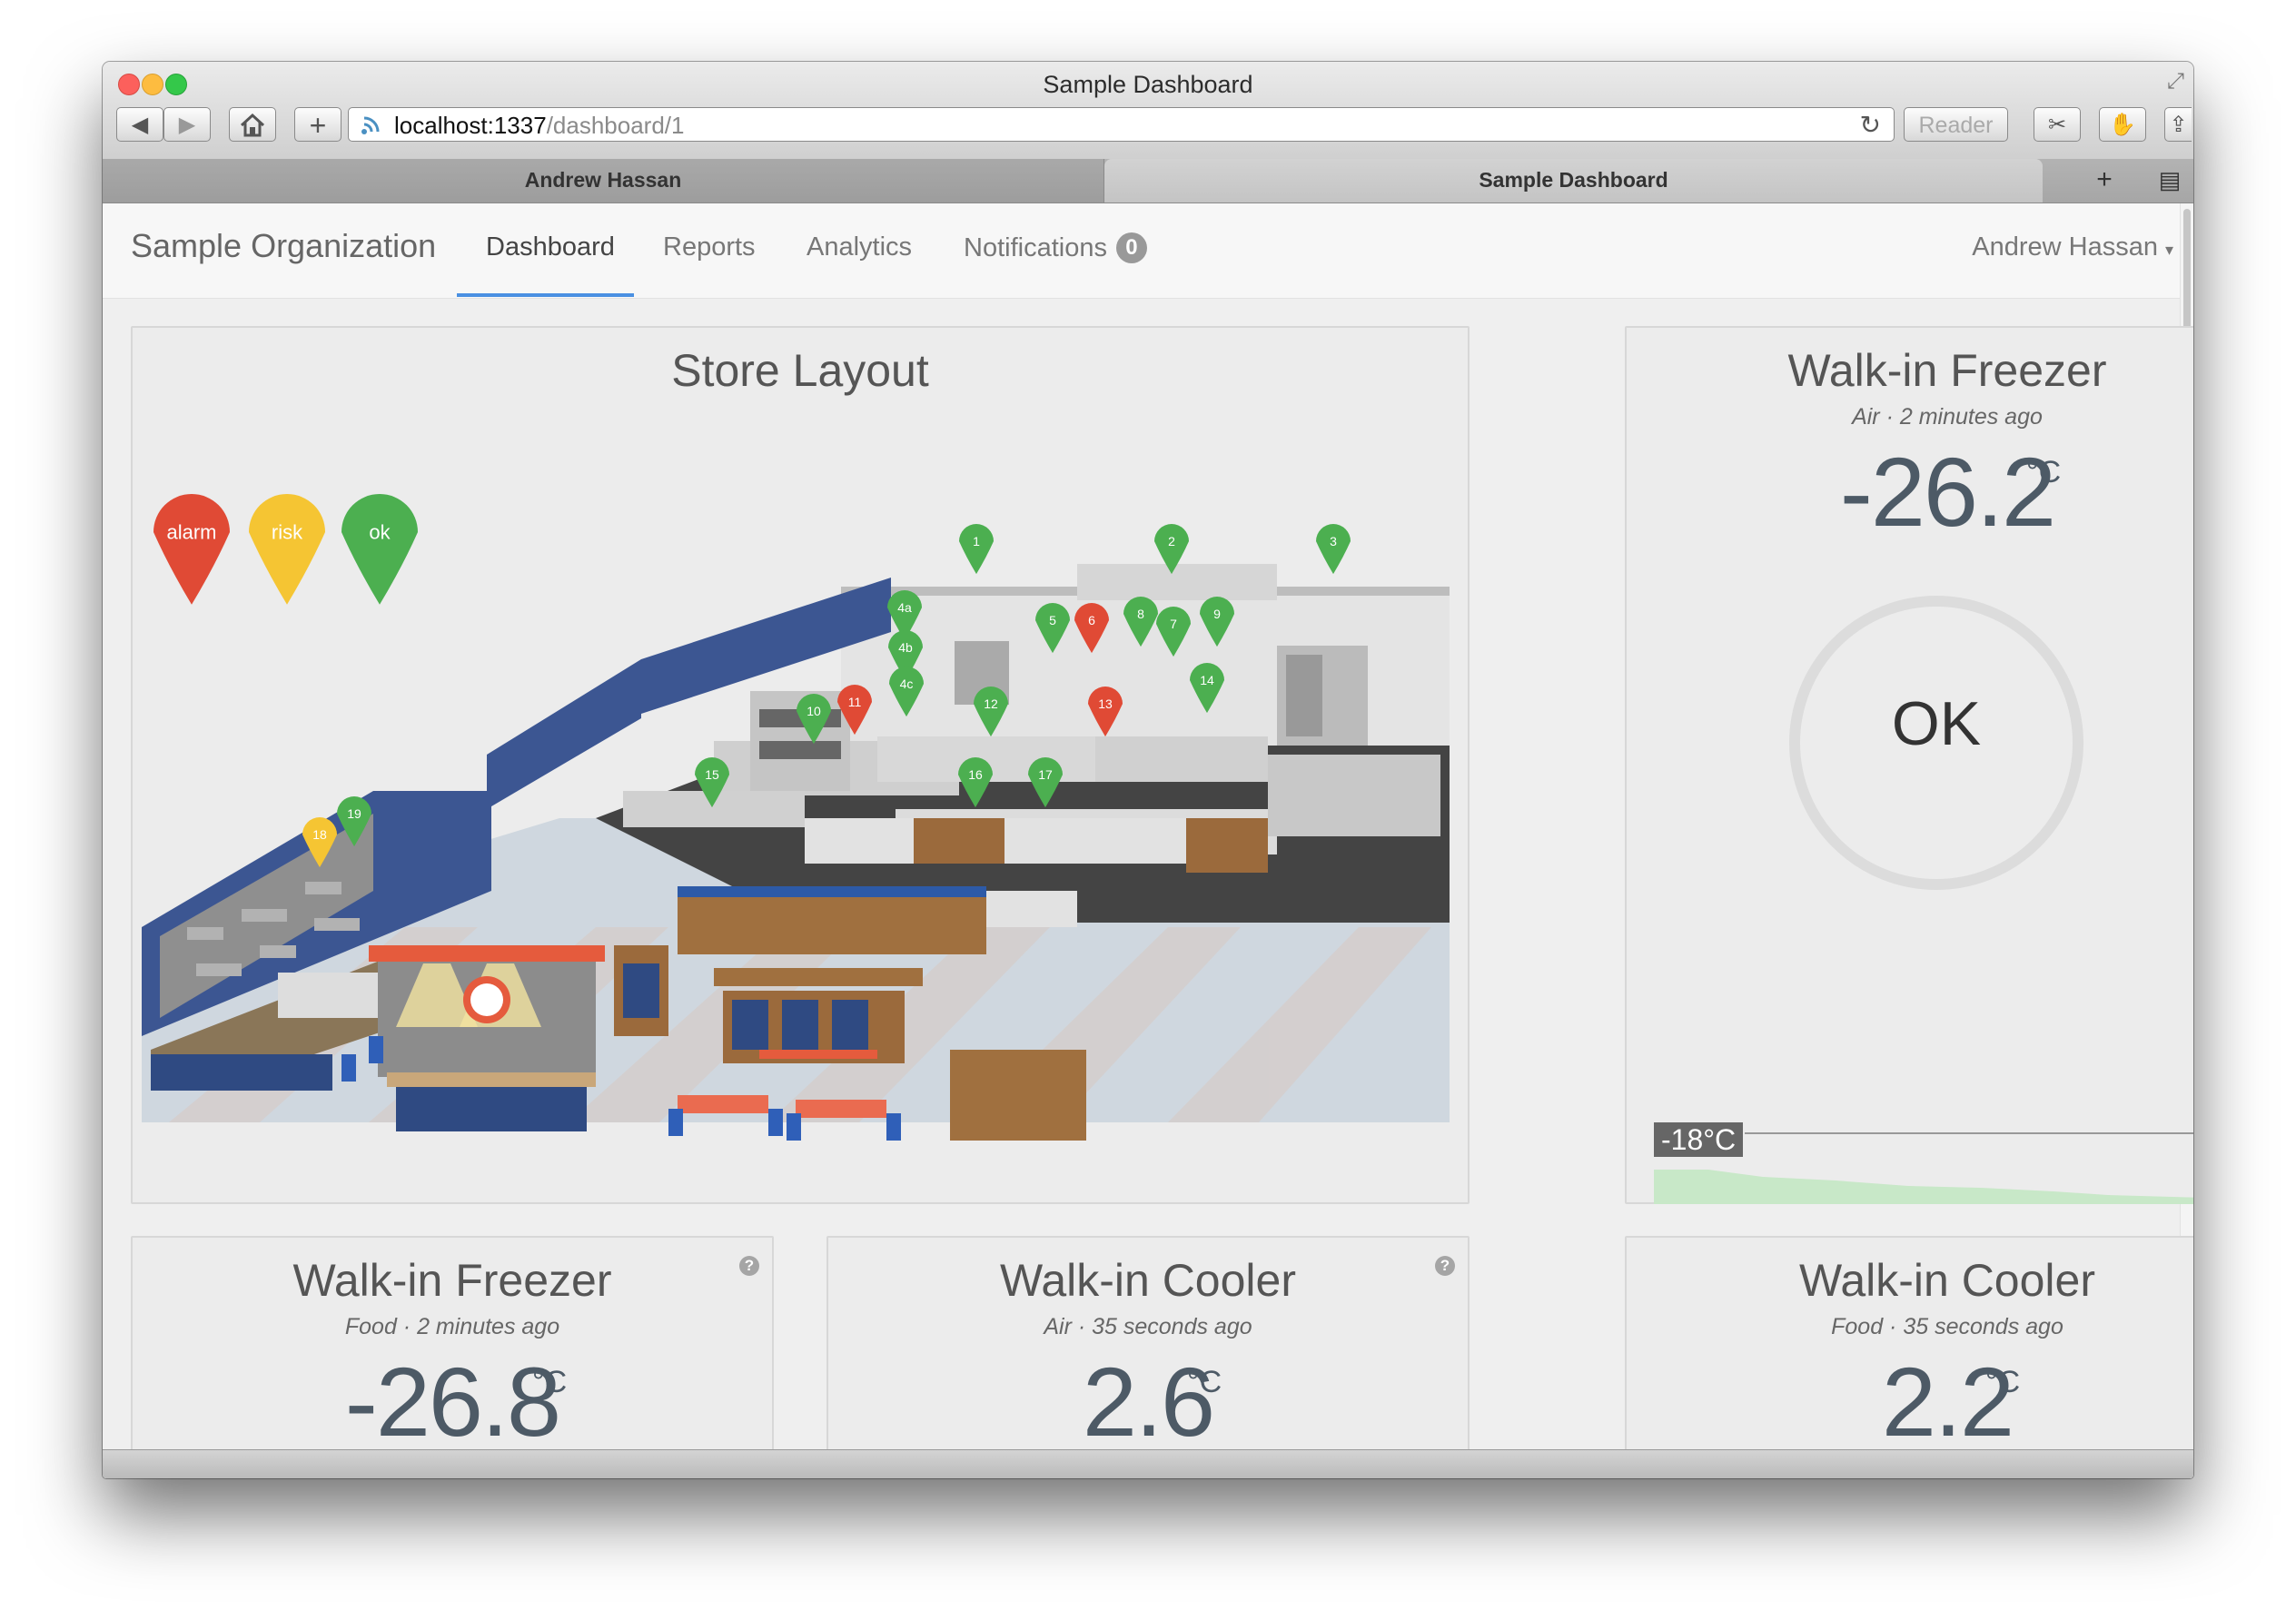 The height and width of the screenshot is (1620, 2296). What do you see at coordinates (991, 703) in the screenshot?
I see `pin-label: 12` at bounding box center [991, 703].